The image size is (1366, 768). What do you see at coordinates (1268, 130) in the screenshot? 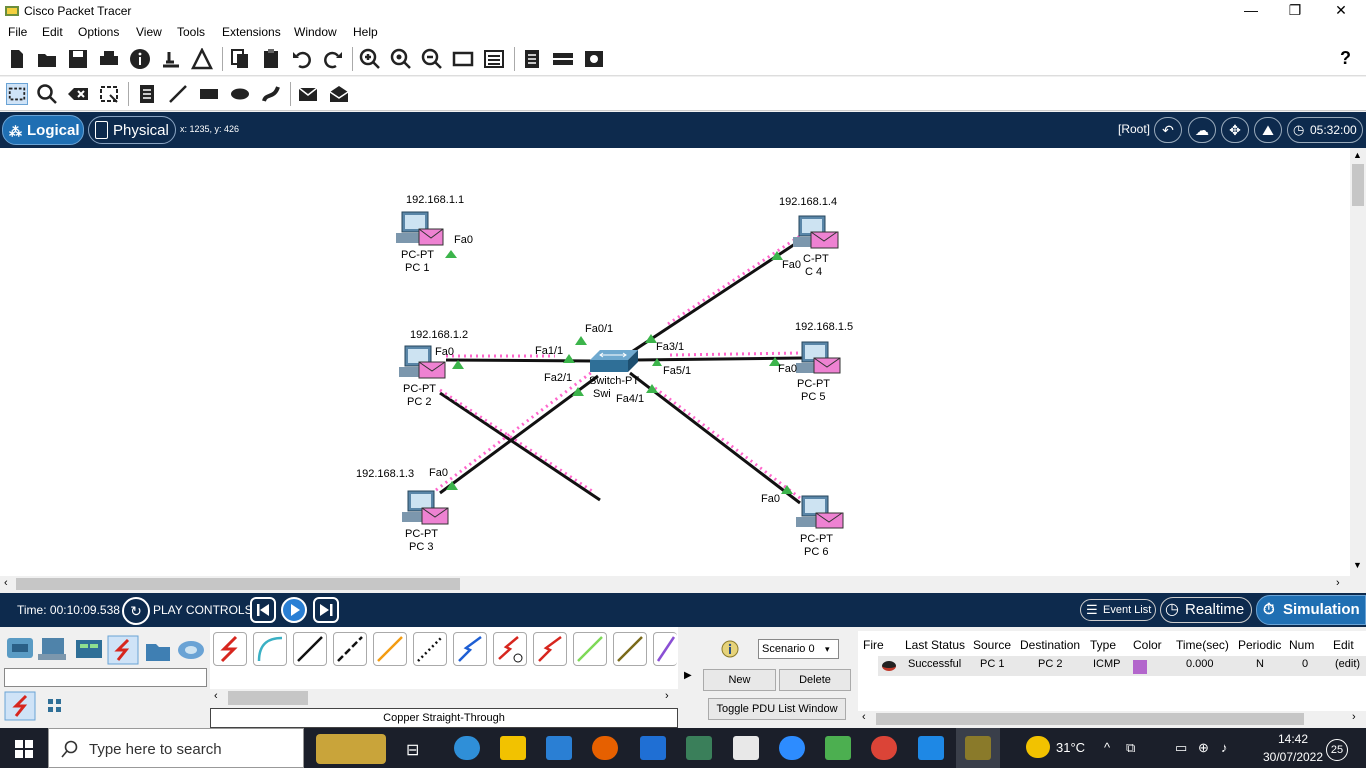
I see `background-icon: ⛰` at bounding box center [1268, 130].